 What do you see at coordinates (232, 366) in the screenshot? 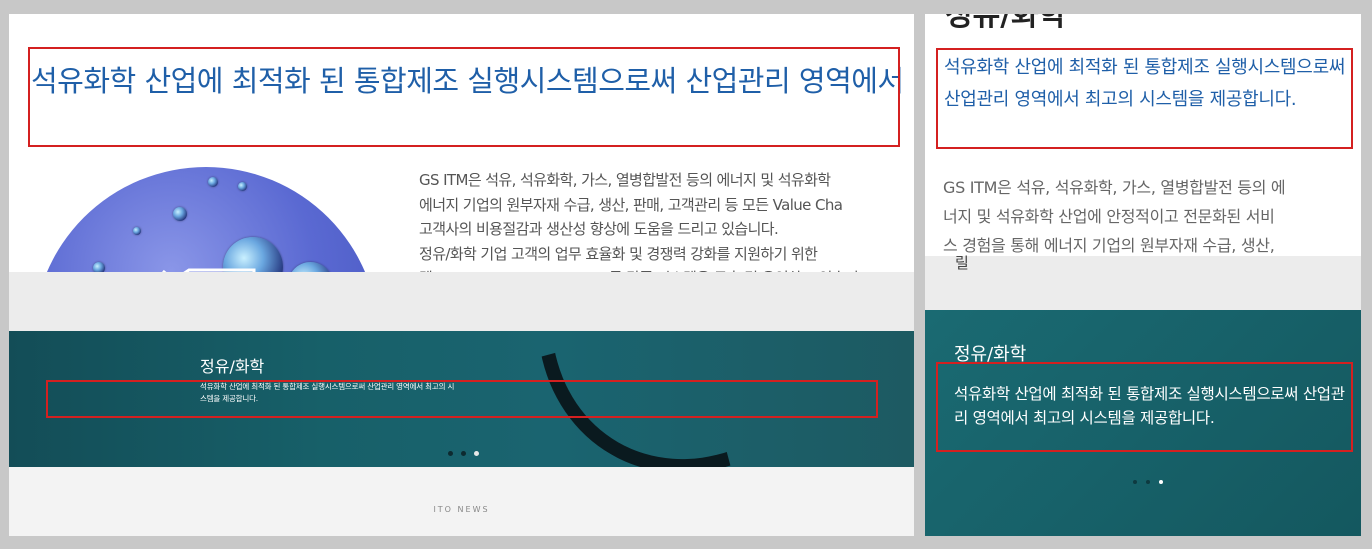
I see `banner-title: 정유/화학` at bounding box center [232, 366].